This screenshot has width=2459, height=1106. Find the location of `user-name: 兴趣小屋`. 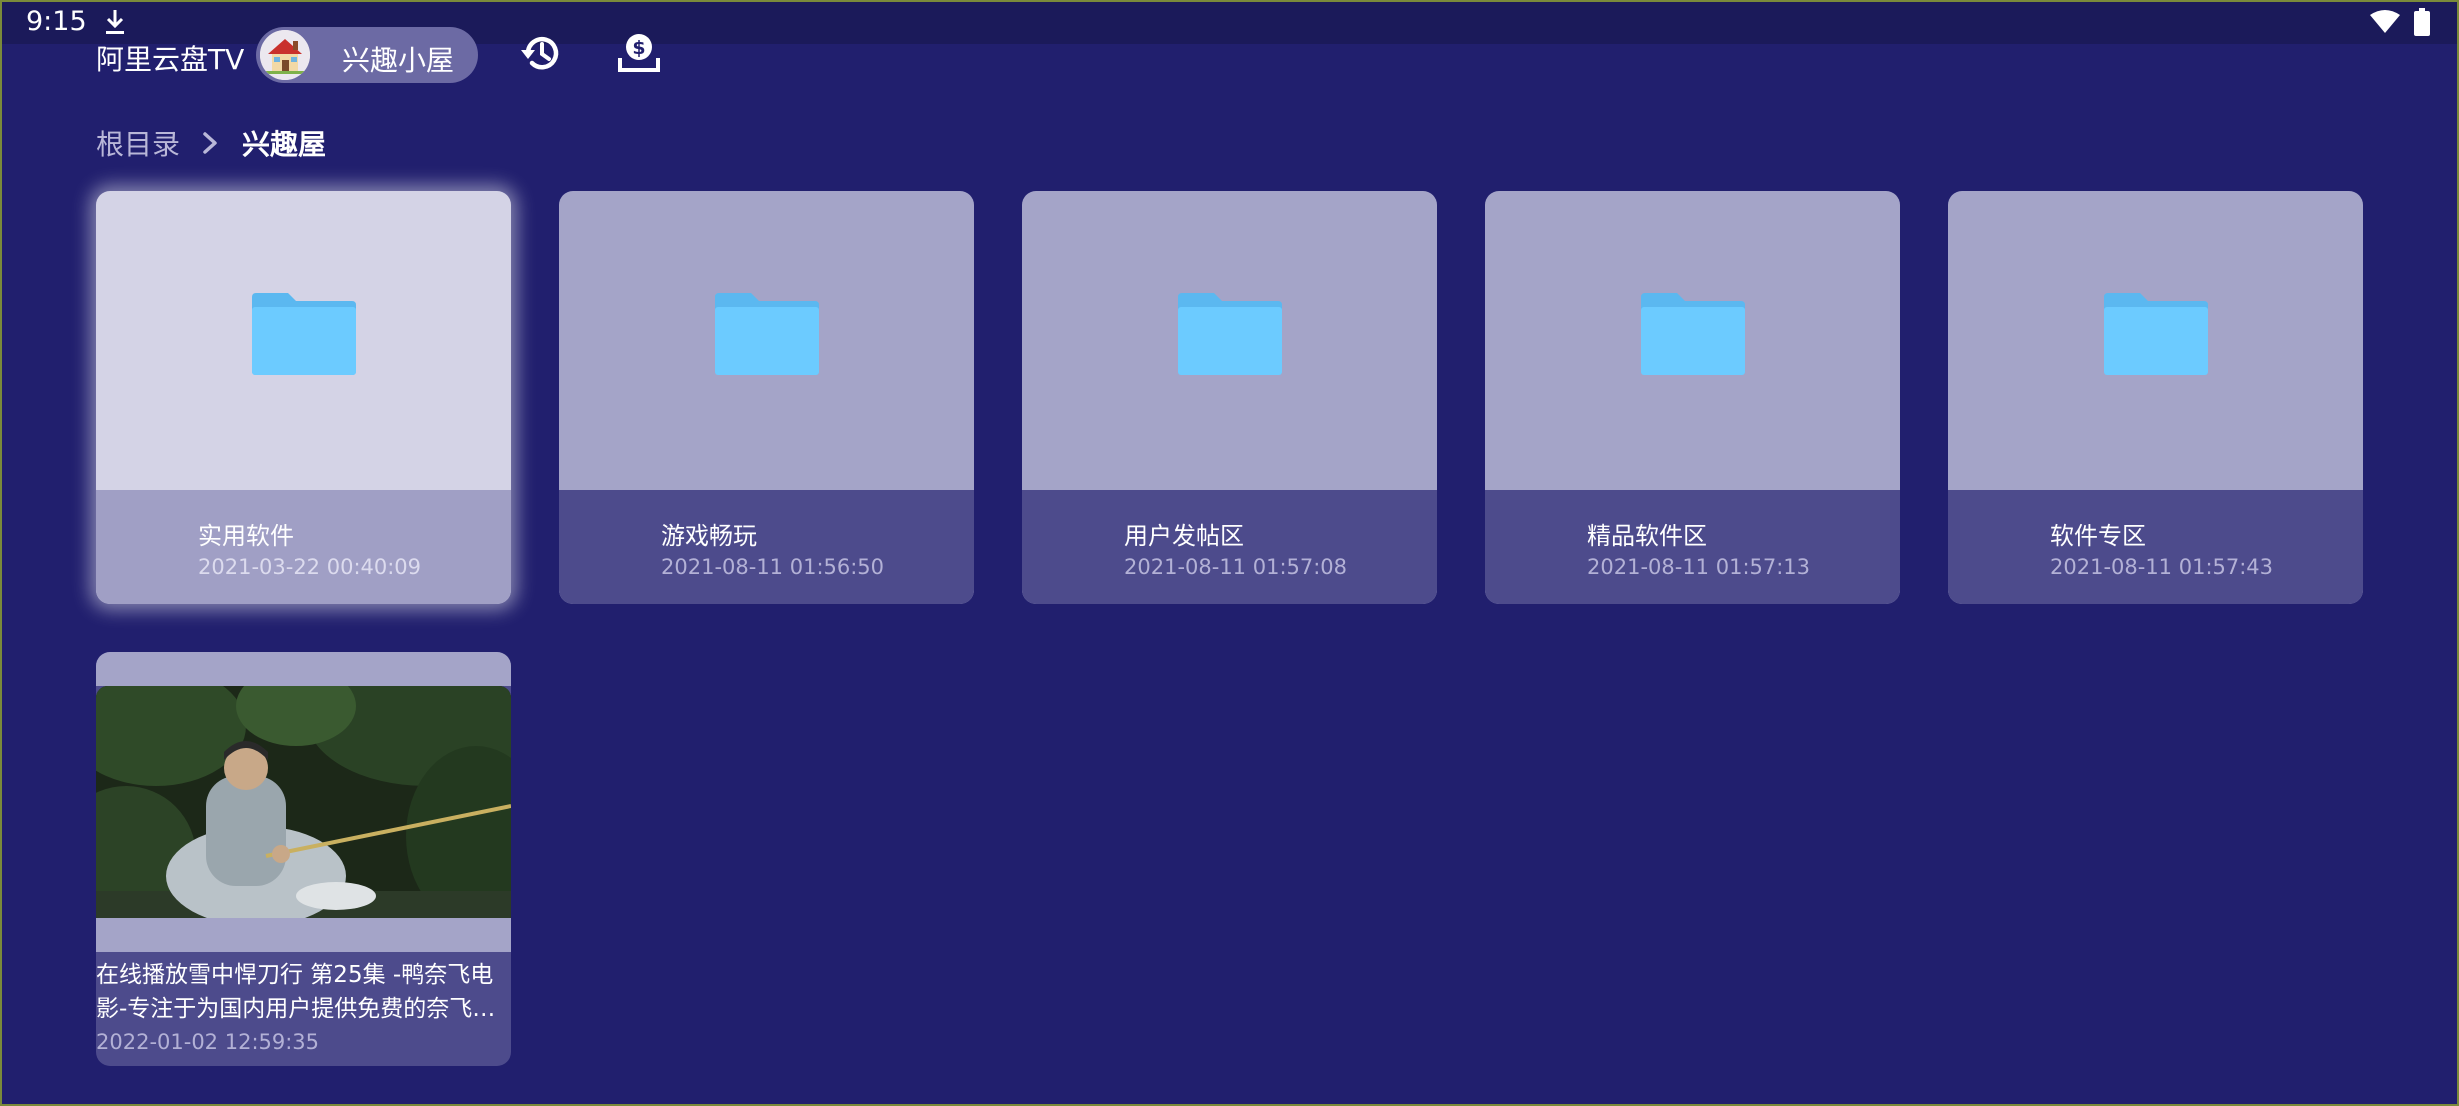

user-name: 兴趣小屋 is located at coordinates (398, 60).